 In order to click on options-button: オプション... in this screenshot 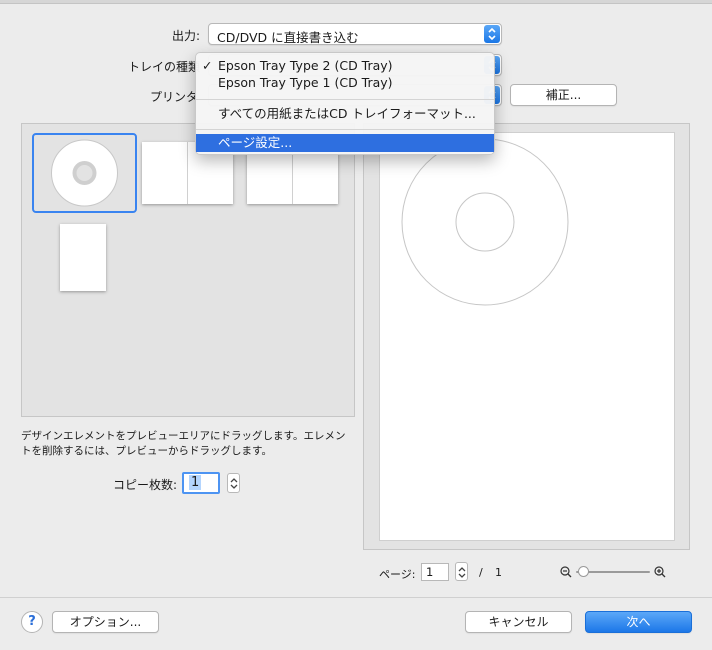, I will do `click(105, 622)`.